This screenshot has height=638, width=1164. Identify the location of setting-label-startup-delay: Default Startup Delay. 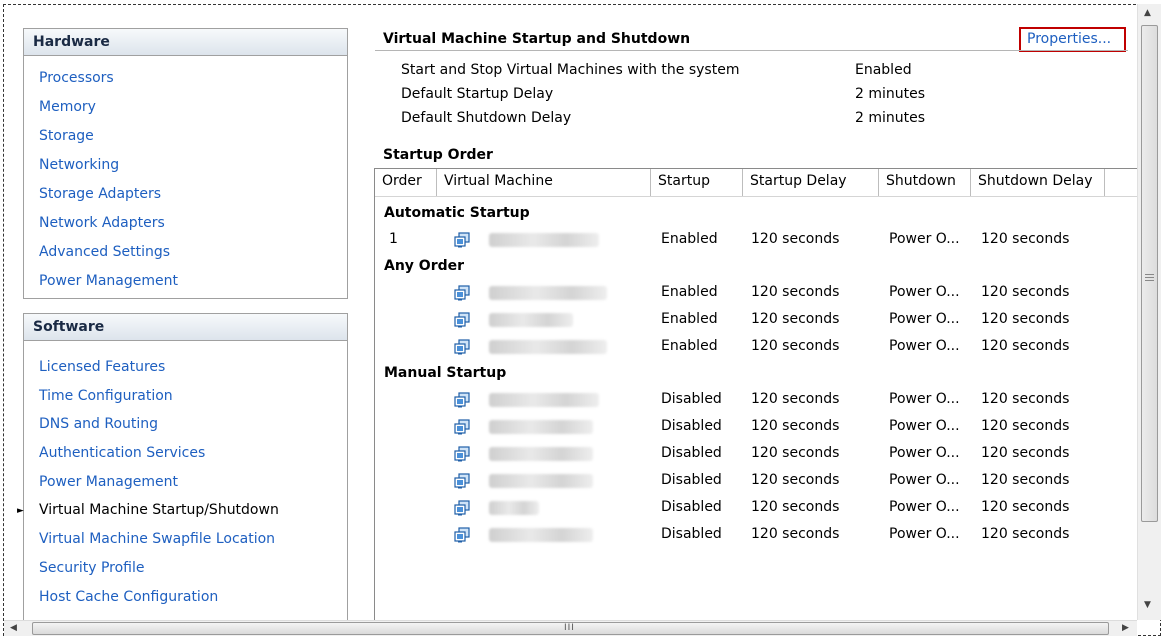
(477, 94).